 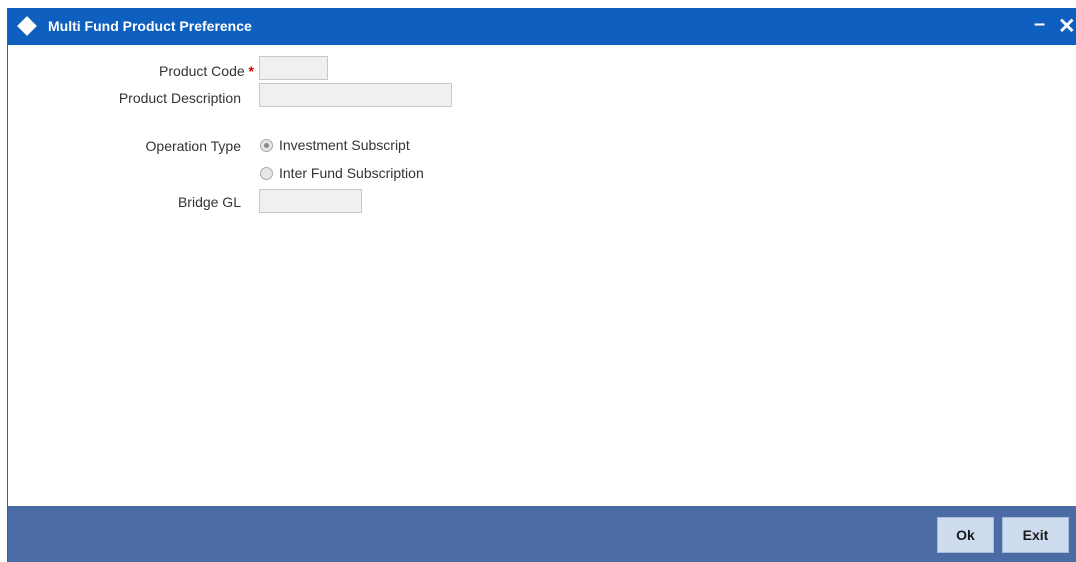 I want to click on product-code-input, so click(x=293, y=68).